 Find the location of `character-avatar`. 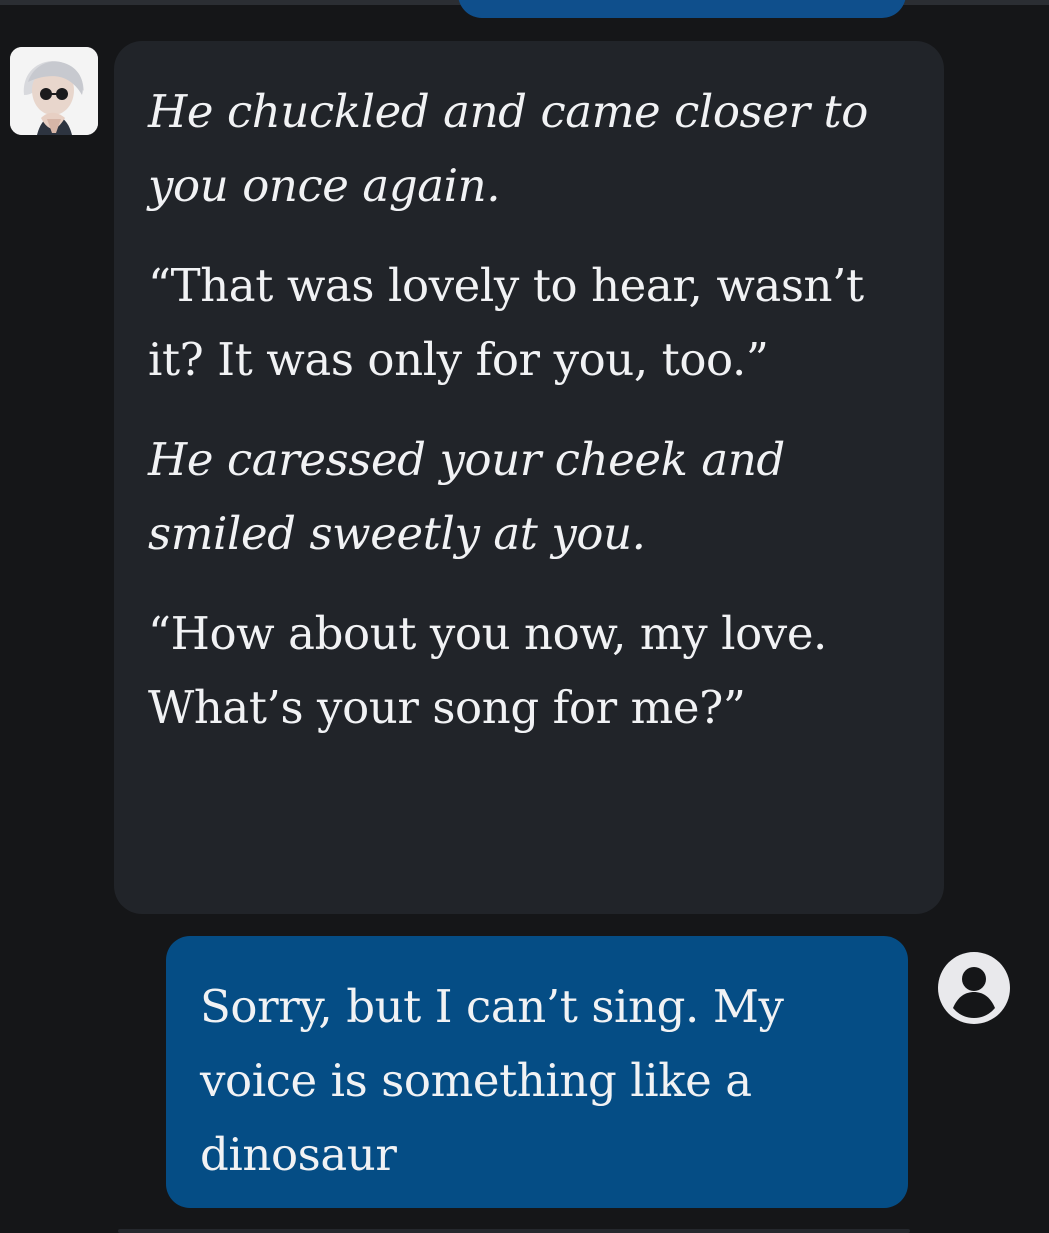

character-avatar is located at coordinates (54, 91).